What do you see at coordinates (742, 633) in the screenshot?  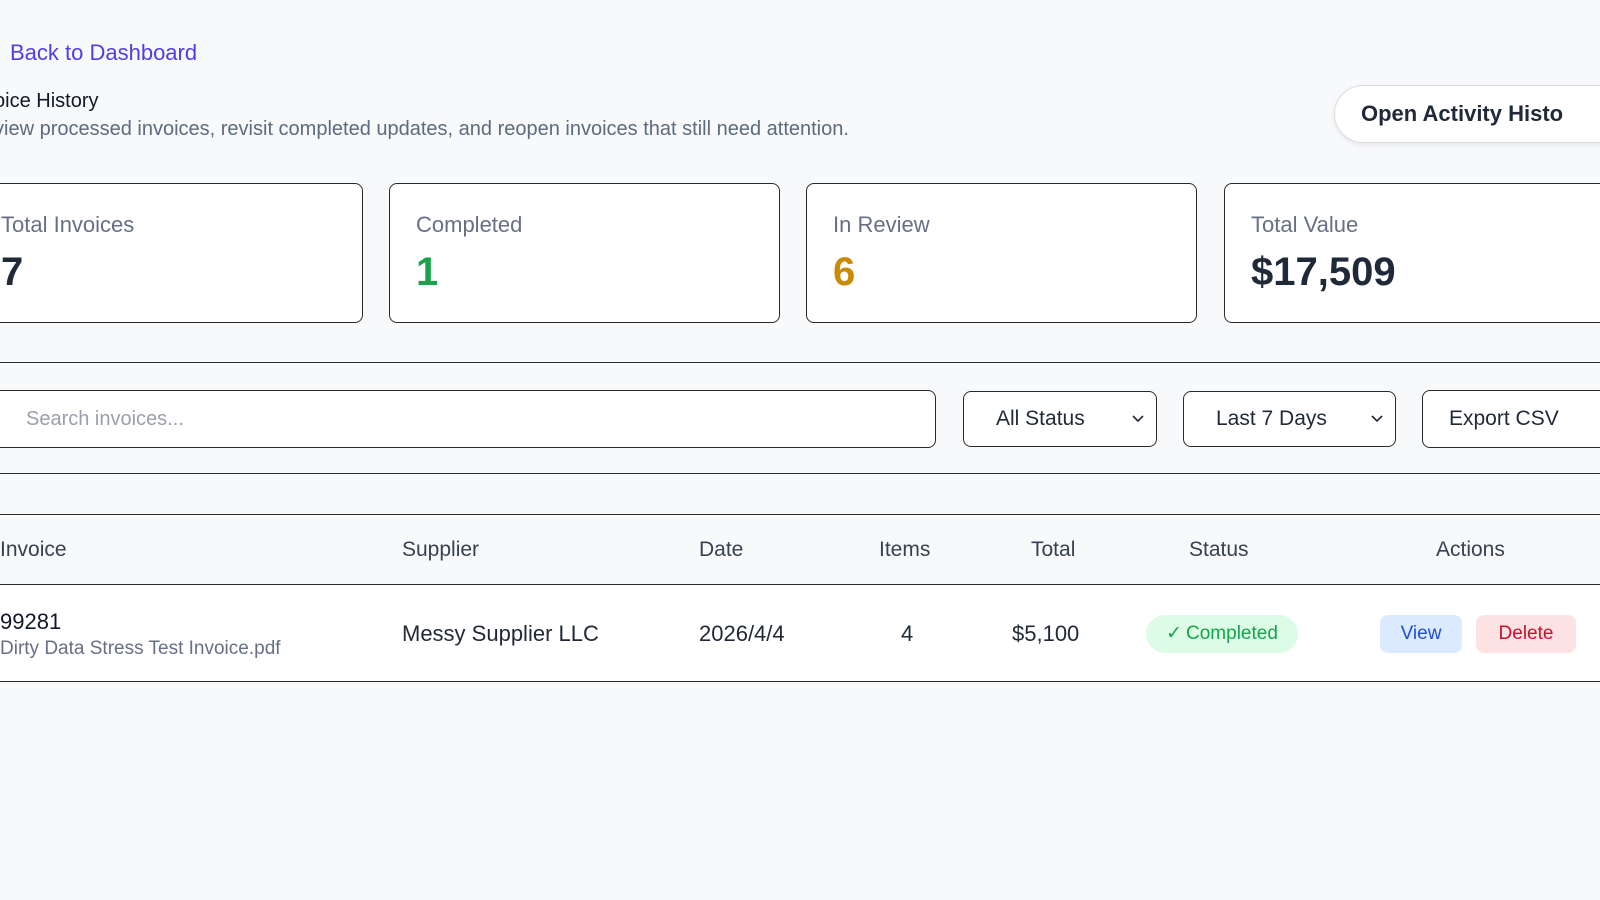 I see `date-cell: 2026/4/4` at bounding box center [742, 633].